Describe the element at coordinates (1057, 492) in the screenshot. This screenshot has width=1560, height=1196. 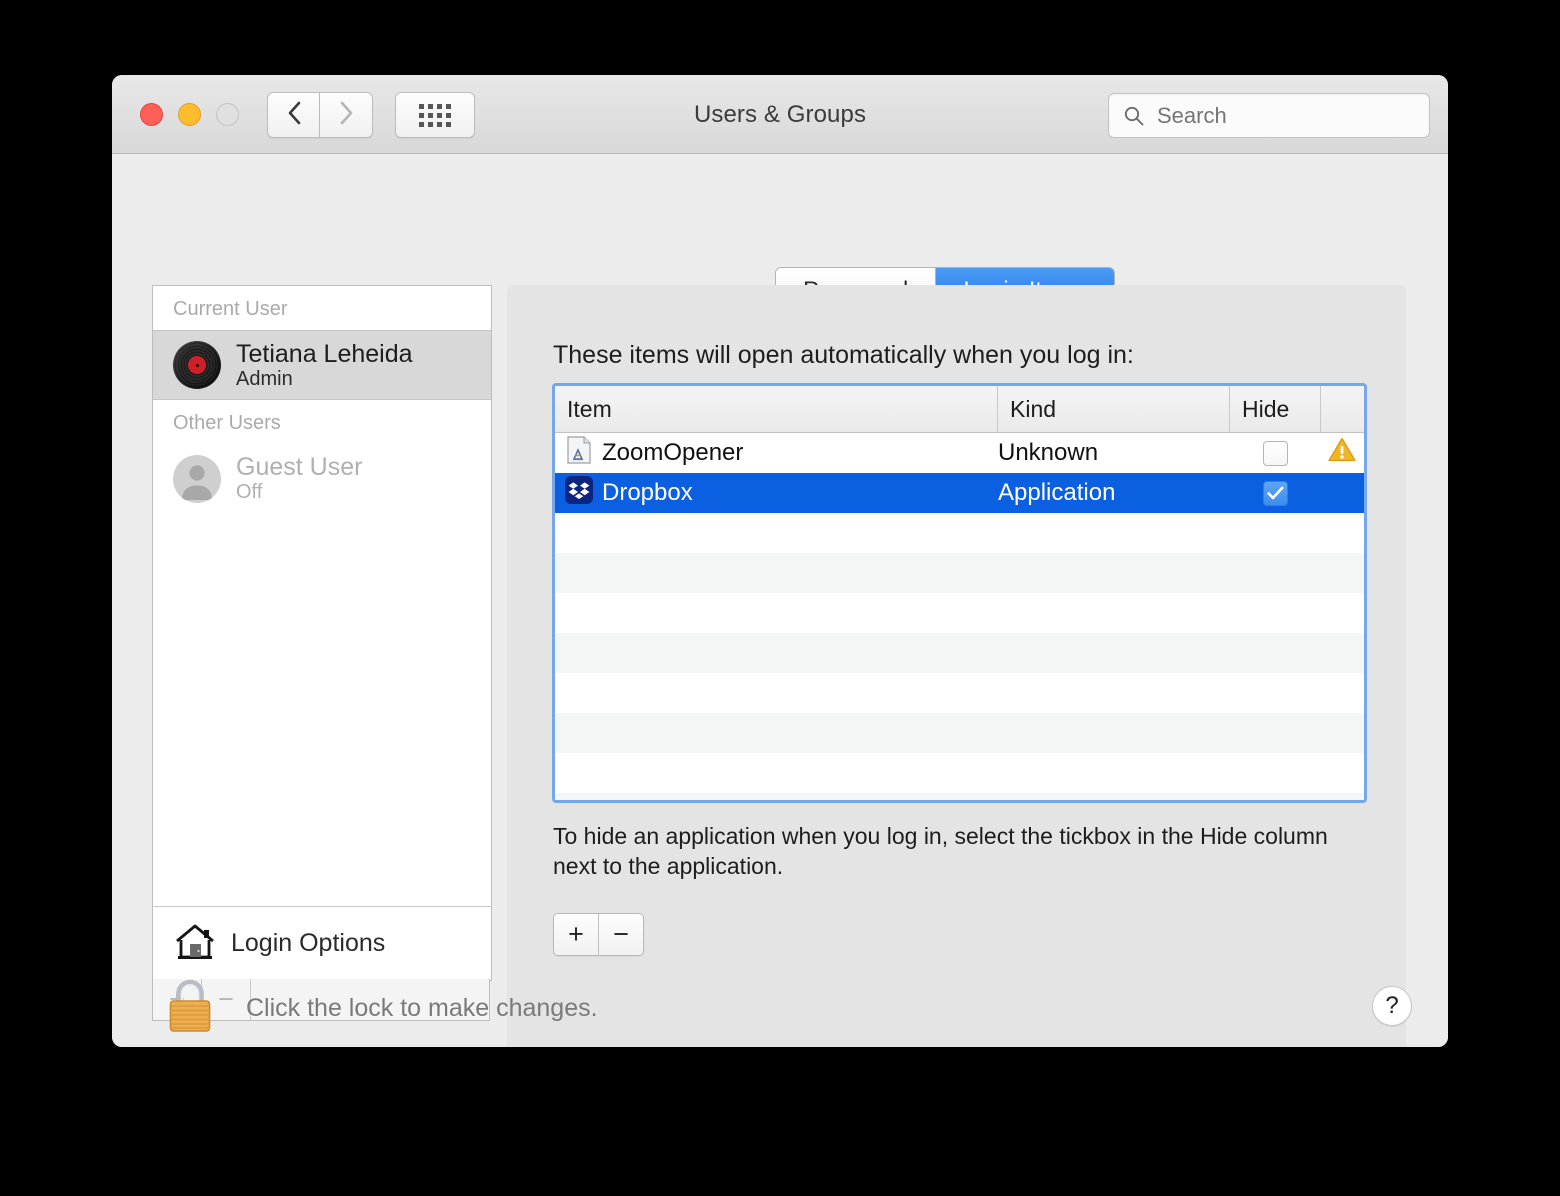
I see `row-kind-cell: Application` at that location.